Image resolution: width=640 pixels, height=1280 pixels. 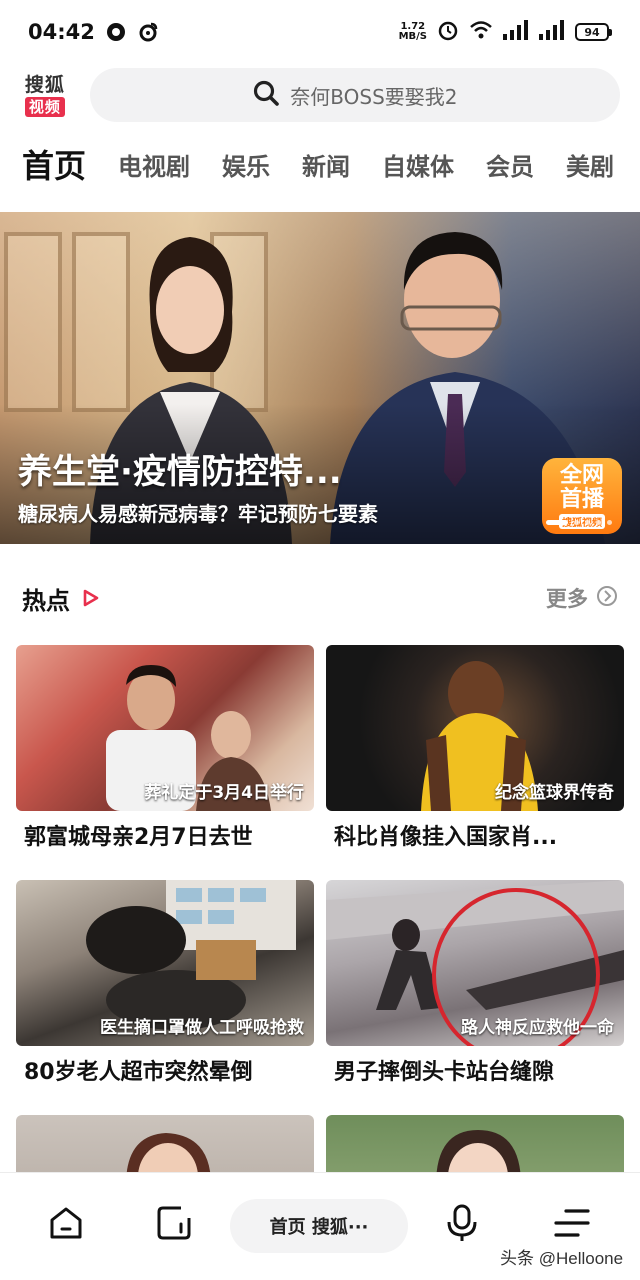 I want to click on category-tabs: 首页 电视剧 娱乐 新闻 自媒体 会员 美剧, so click(x=320, y=164).